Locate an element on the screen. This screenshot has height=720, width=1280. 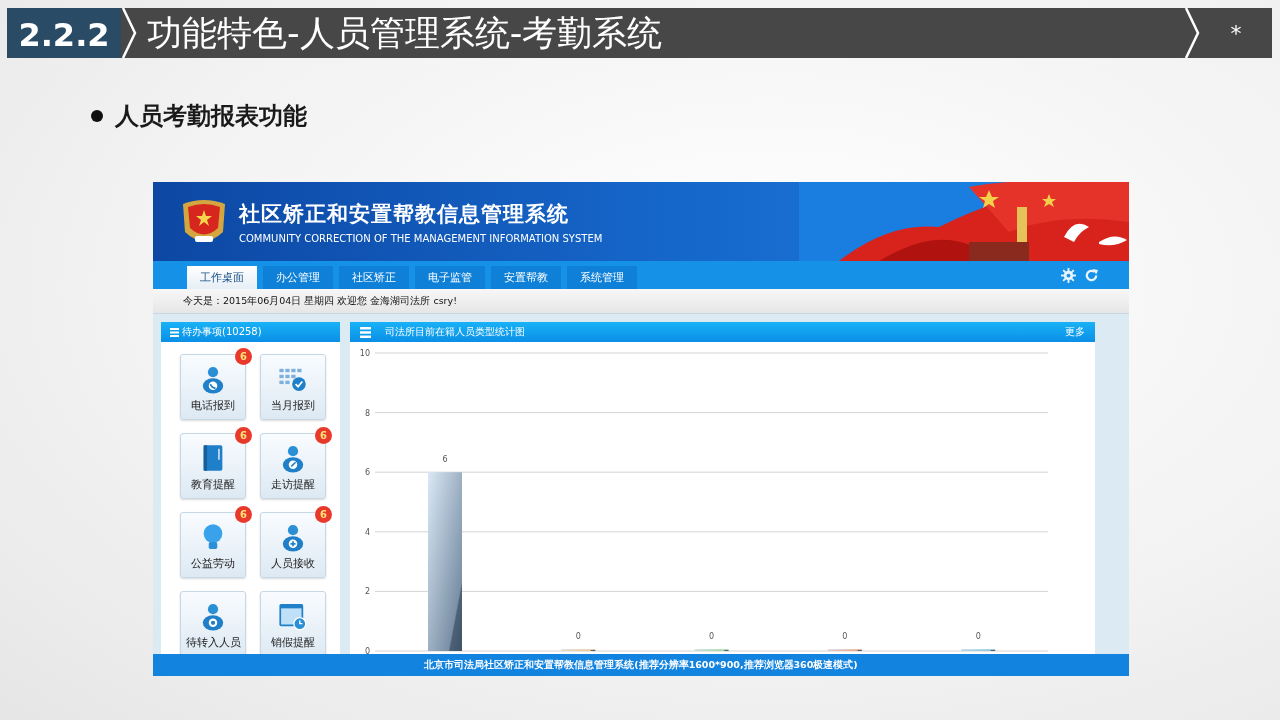
corner-mark: * is located at coordinates (1236, 33).